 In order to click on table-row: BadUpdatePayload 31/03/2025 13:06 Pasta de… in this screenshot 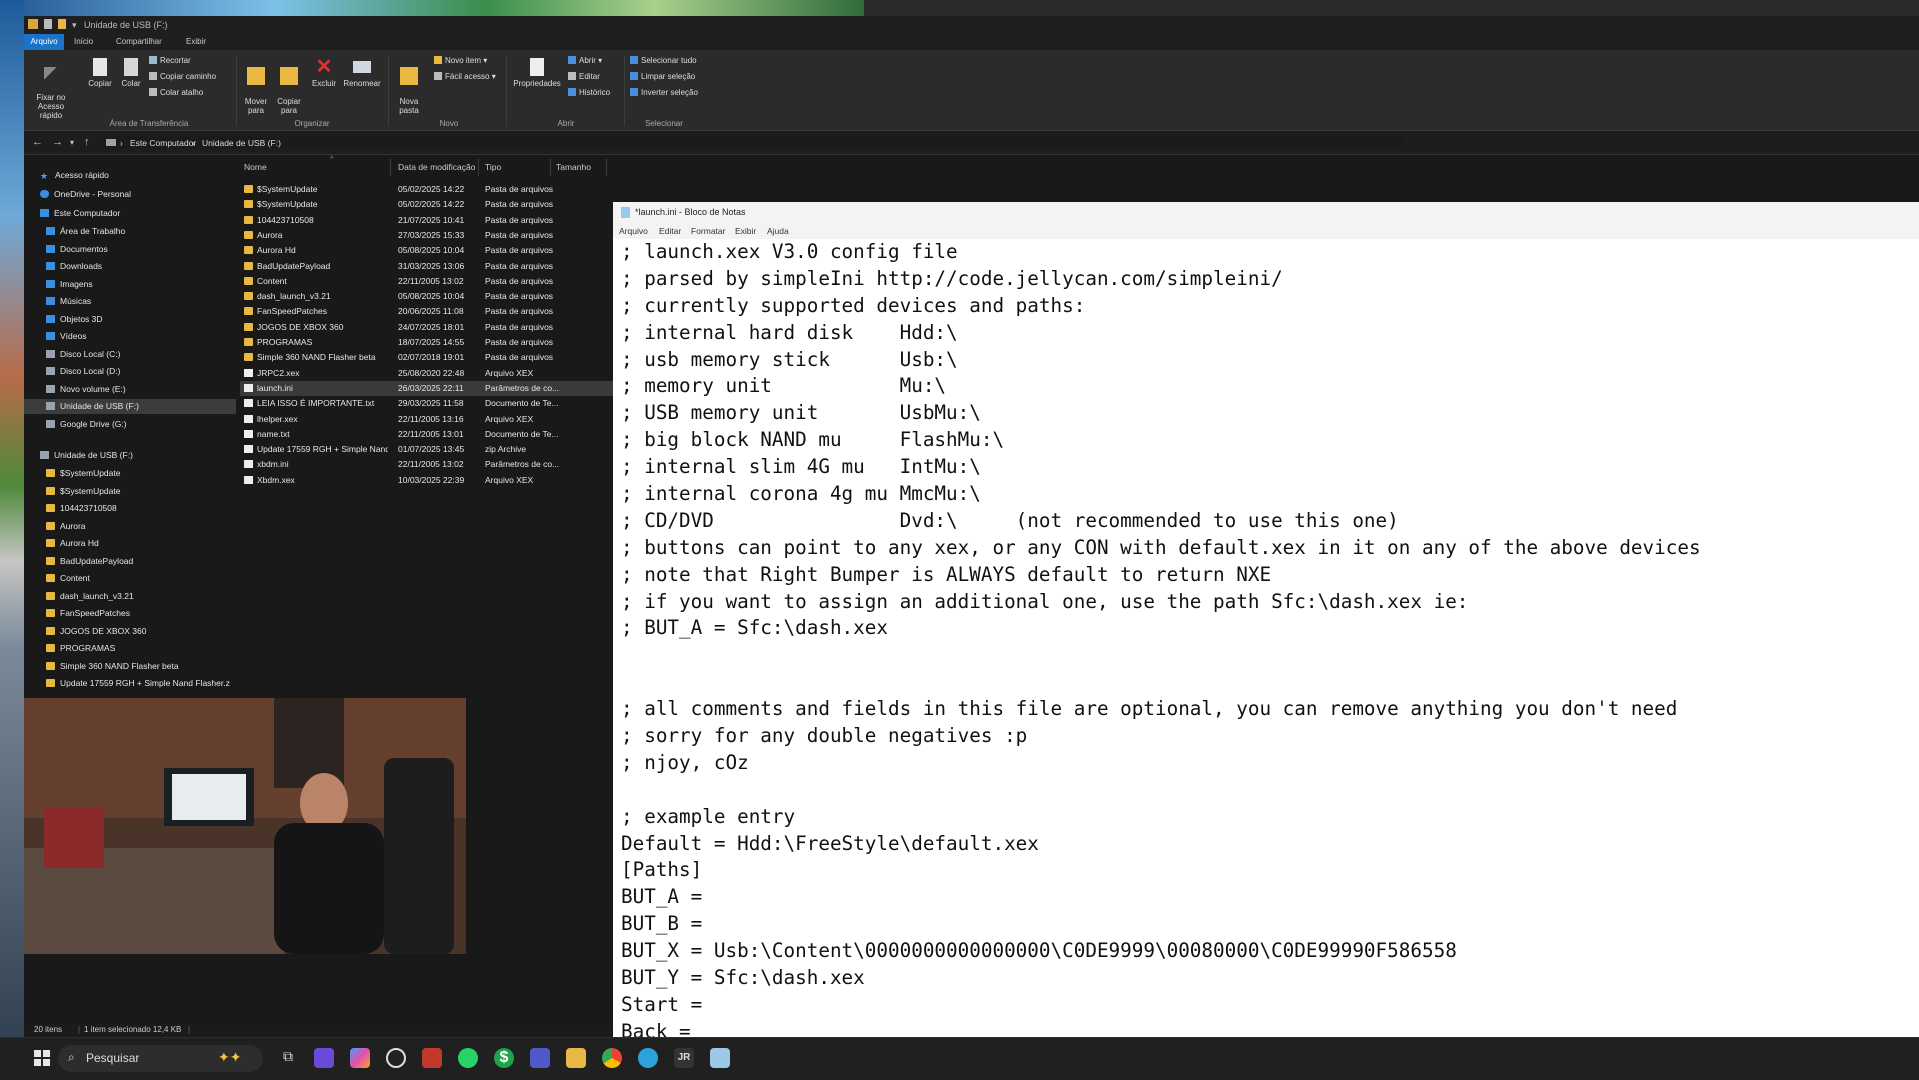, I will do `click(435, 266)`.